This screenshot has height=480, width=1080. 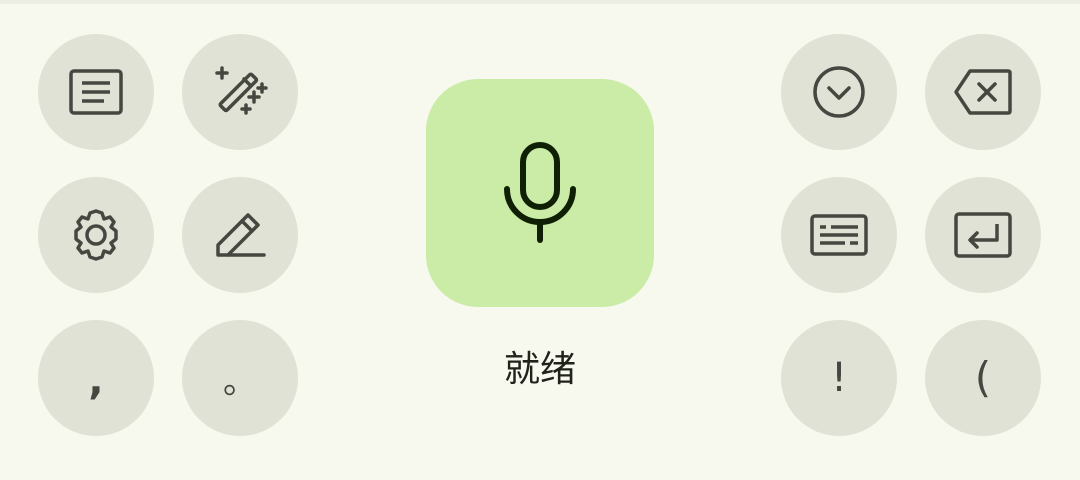 I want to click on magic-button, so click(x=240, y=92).